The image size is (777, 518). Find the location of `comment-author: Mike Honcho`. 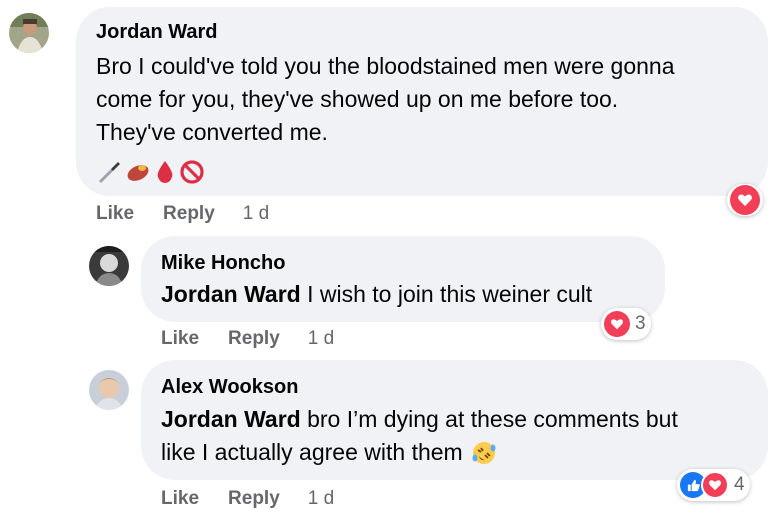

comment-author: Mike Honcho is located at coordinates (223, 263).